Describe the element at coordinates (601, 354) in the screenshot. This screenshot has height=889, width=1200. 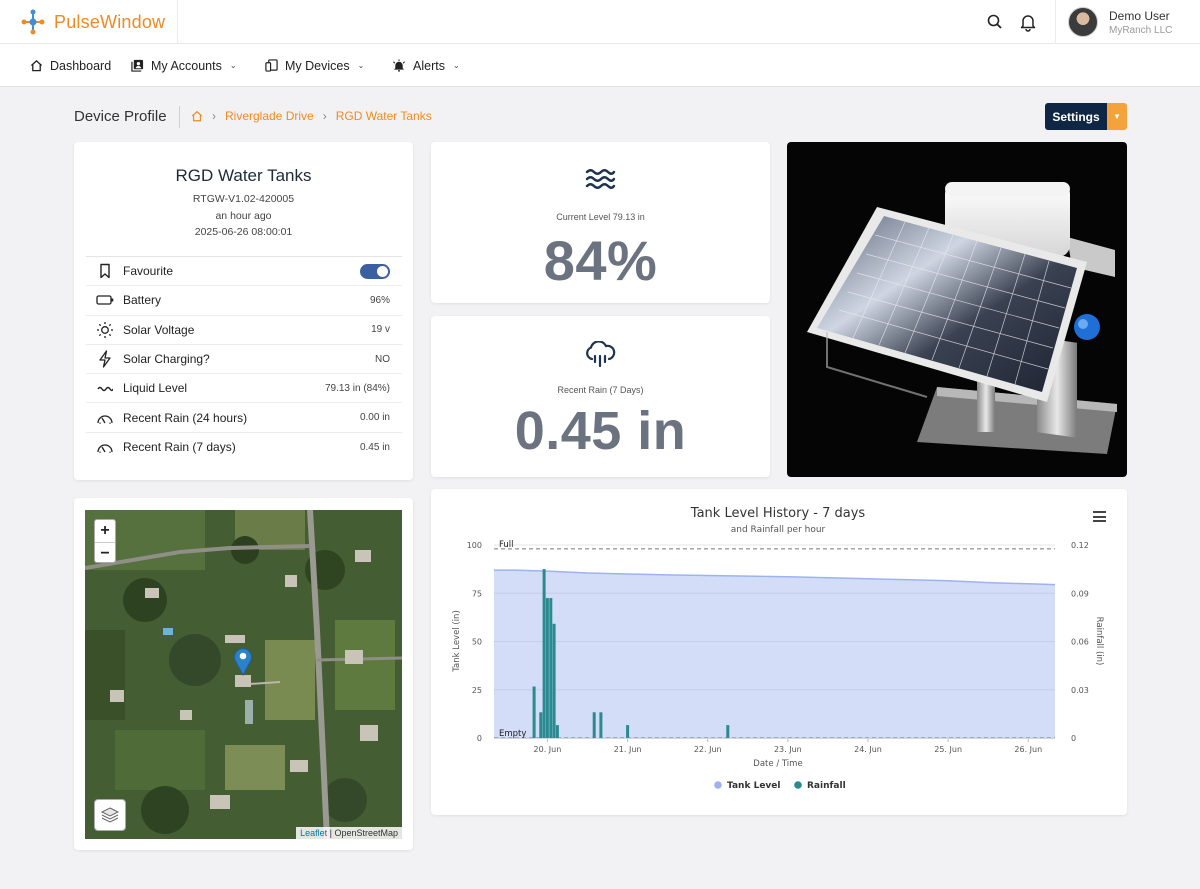
I see `rain-cloud-icon` at that location.